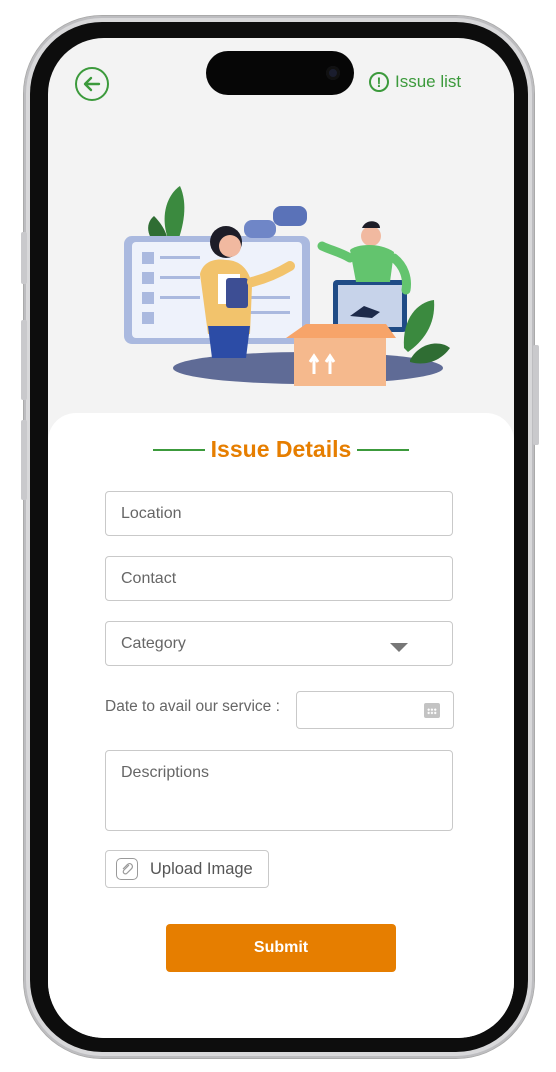  What do you see at coordinates (149, 578) in the screenshot?
I see `contact-placeholder: Contact` at bounding box center [149, 578].